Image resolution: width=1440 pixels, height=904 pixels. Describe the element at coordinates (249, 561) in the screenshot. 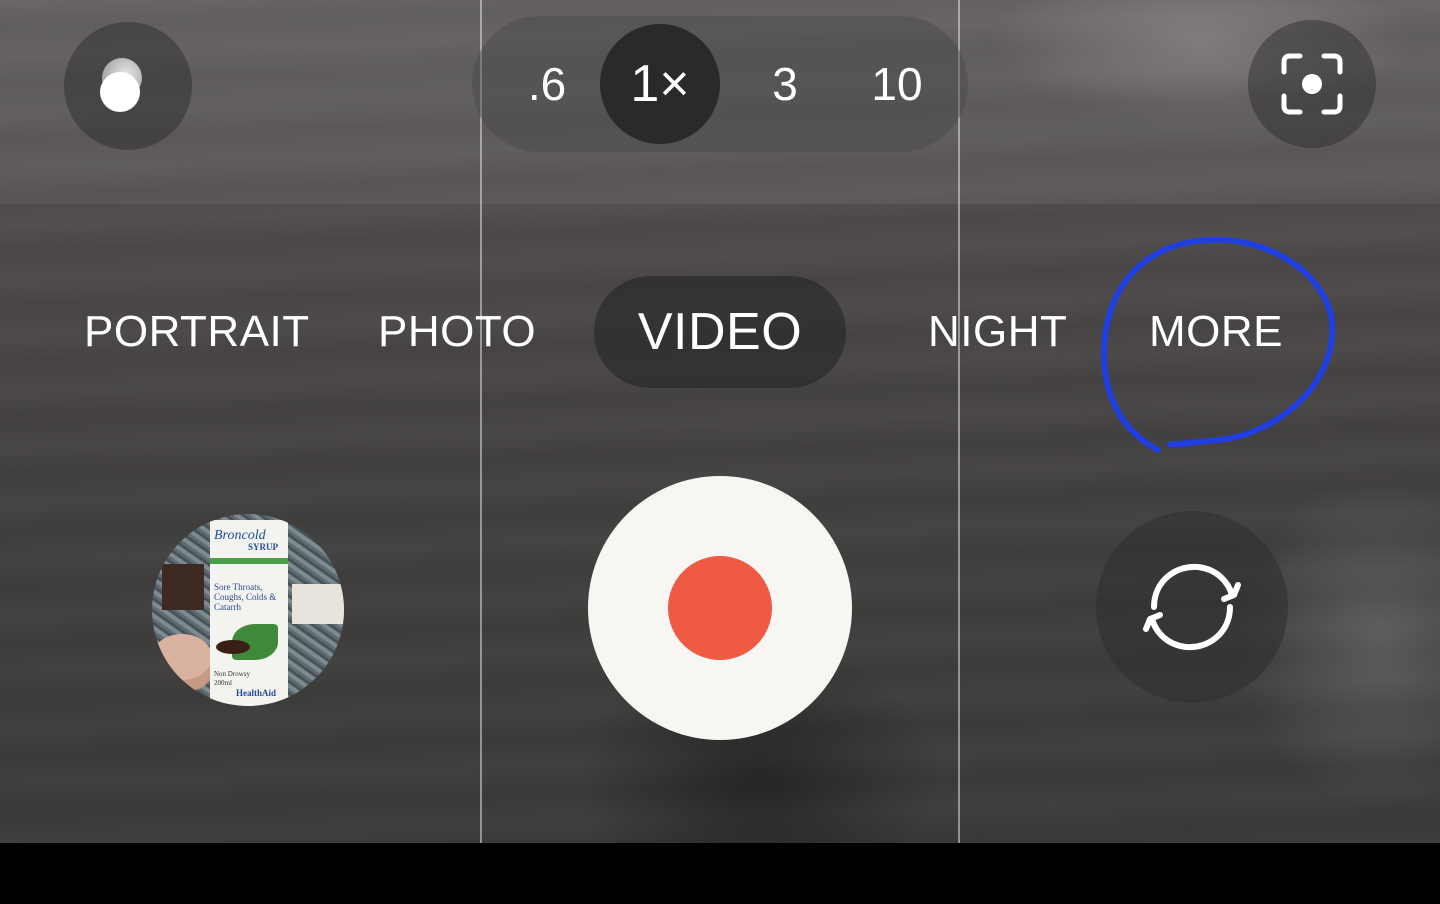

I see `thumb-green-band` at that location.